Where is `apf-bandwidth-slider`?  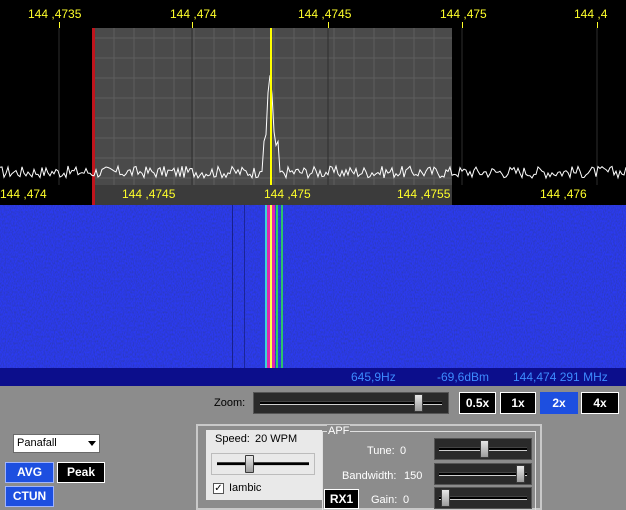
apf-bandwidth-slider is located at coordinates (483, 474).